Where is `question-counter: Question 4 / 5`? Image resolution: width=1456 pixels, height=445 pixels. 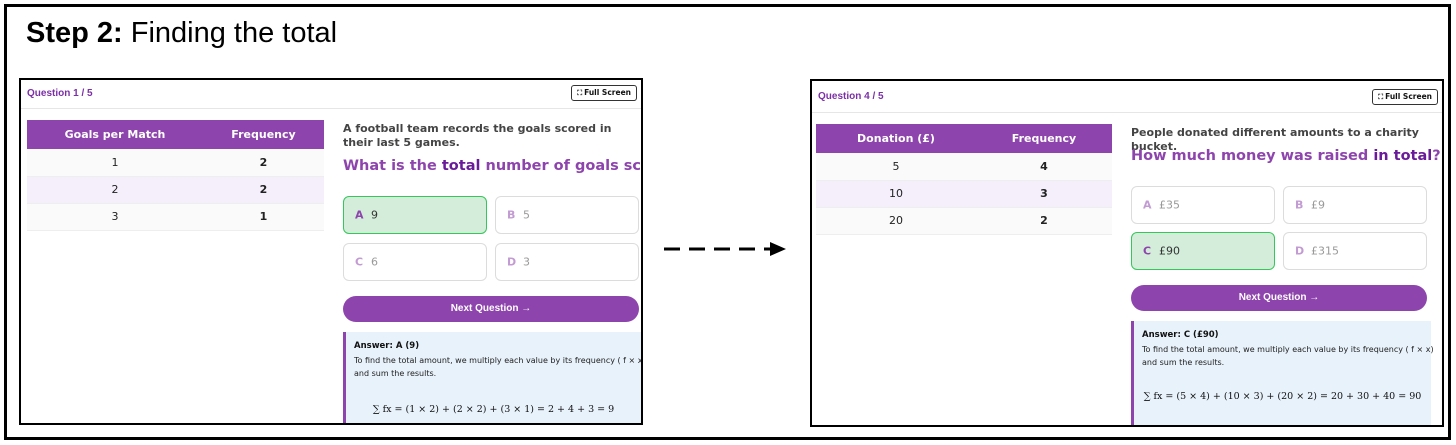 question-counter: Question 4 / 5 is located at coordinates (851, 96).